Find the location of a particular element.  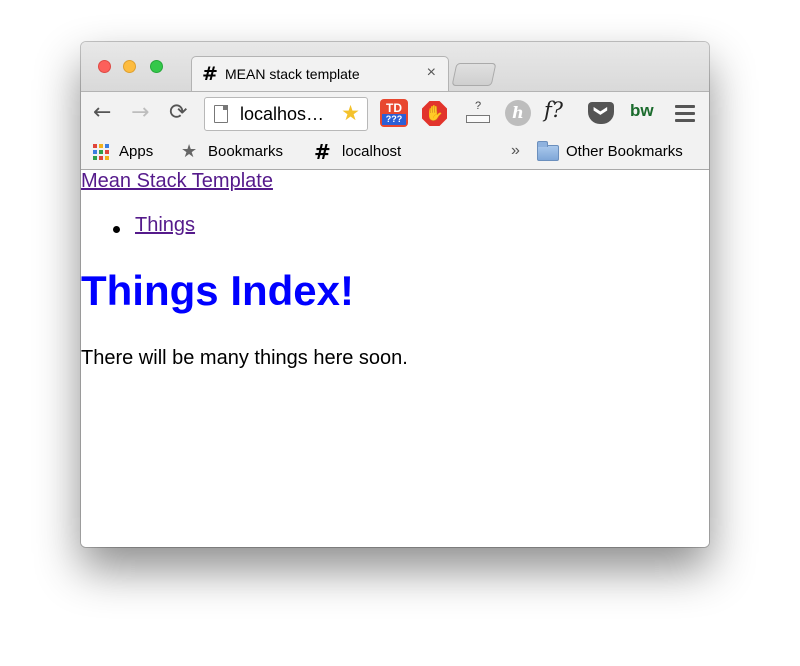

td-extension-label: TD is located at coordinates (394, 108).